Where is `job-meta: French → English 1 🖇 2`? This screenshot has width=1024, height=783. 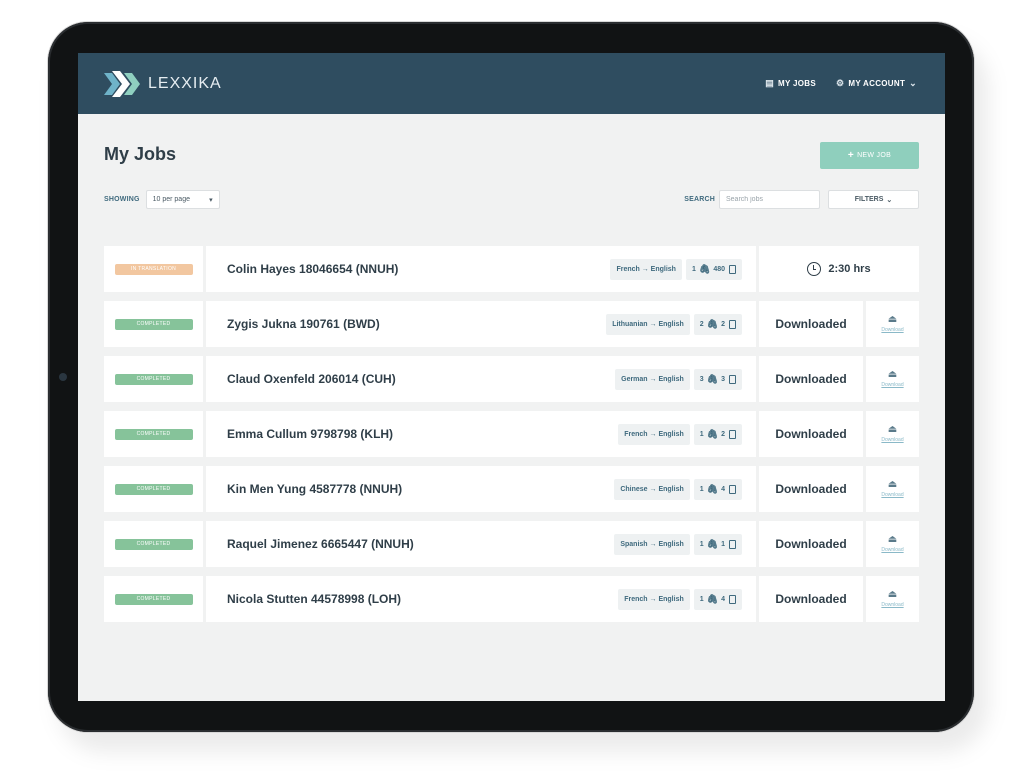
job-meta: French → English 1 🖇 2 is located at coordinates (680, 434).